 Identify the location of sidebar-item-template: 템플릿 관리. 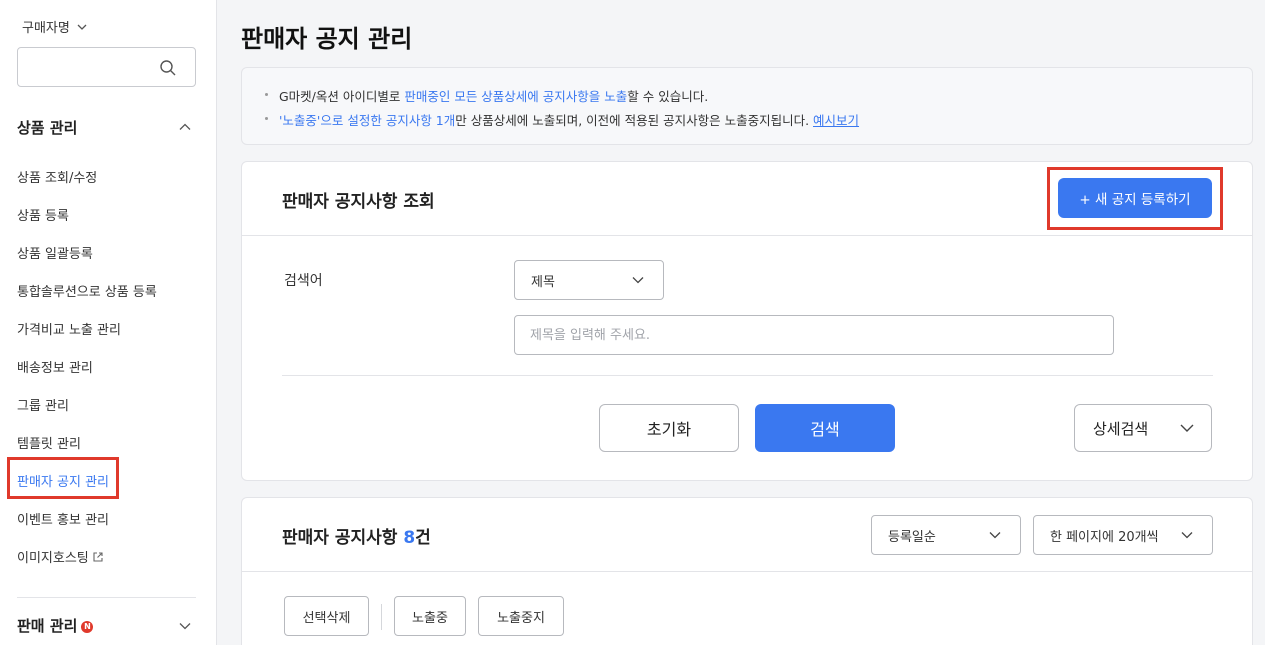
(49, 442).